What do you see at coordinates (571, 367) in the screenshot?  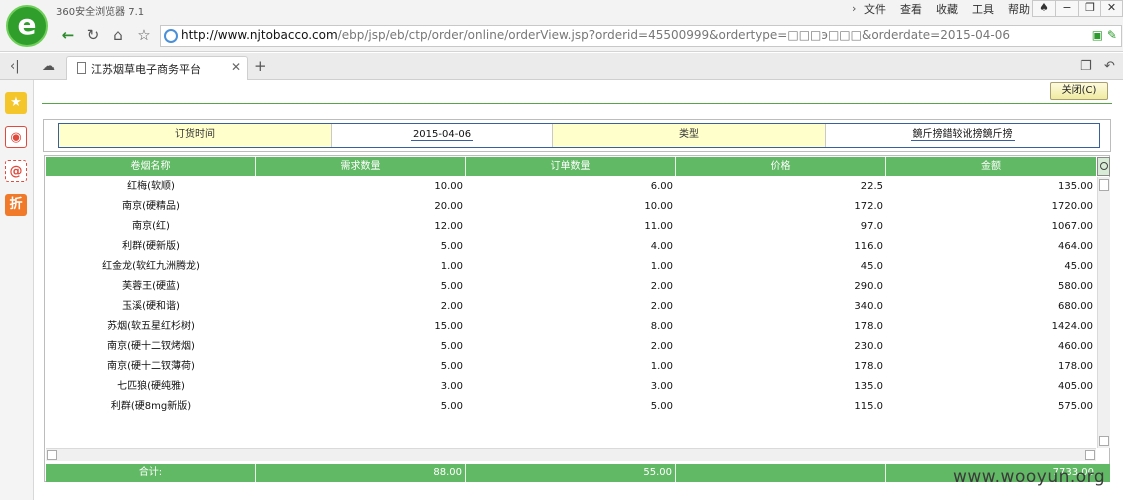 I see `table-row: 南京(硬十二钗薄荷) 5.00 1.00 178.0 178.00` at bounding box center [571, 367].